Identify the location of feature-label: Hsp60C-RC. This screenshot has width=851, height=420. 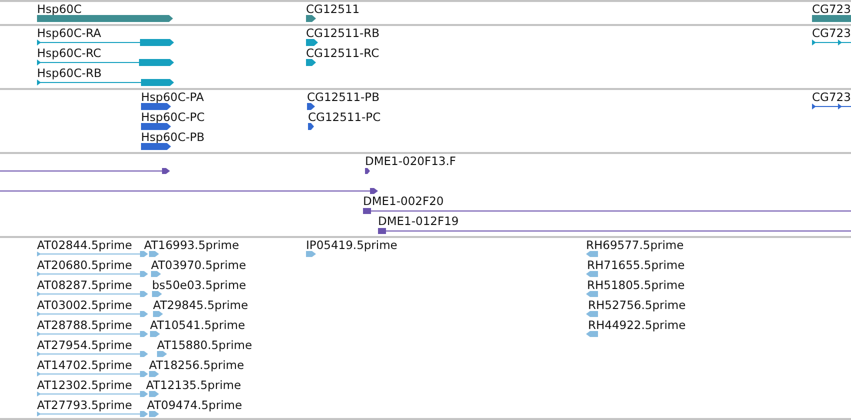
(69, 53).